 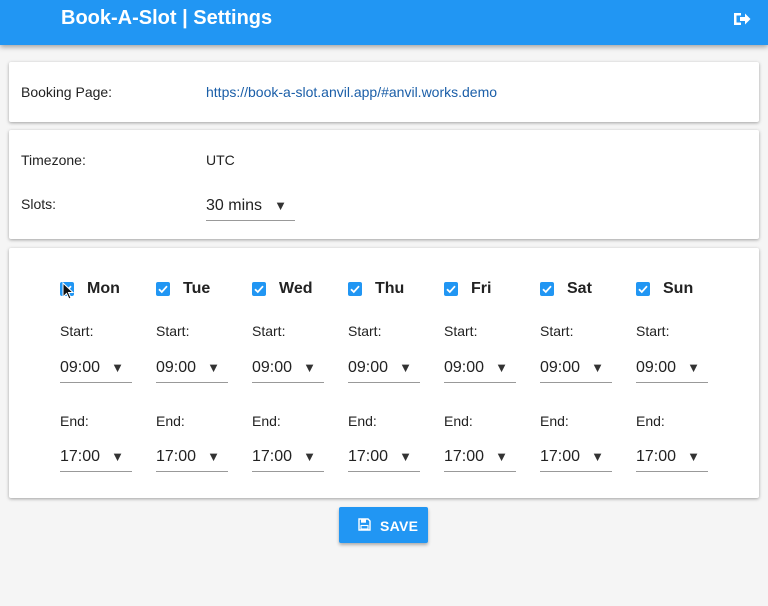 What do you see at coordinates (481, 288) in the screenshot?
I see `day-label: Fri` at bounding box center [481, 288].